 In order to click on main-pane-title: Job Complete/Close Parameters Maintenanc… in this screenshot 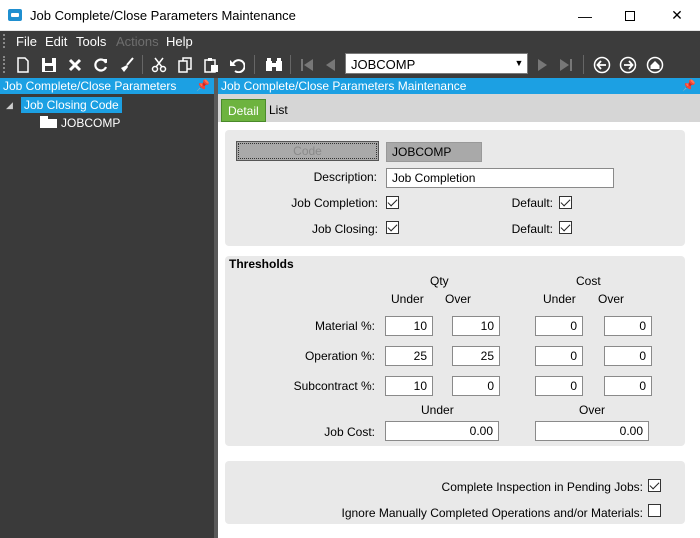, I will do `click(344, 86)`.